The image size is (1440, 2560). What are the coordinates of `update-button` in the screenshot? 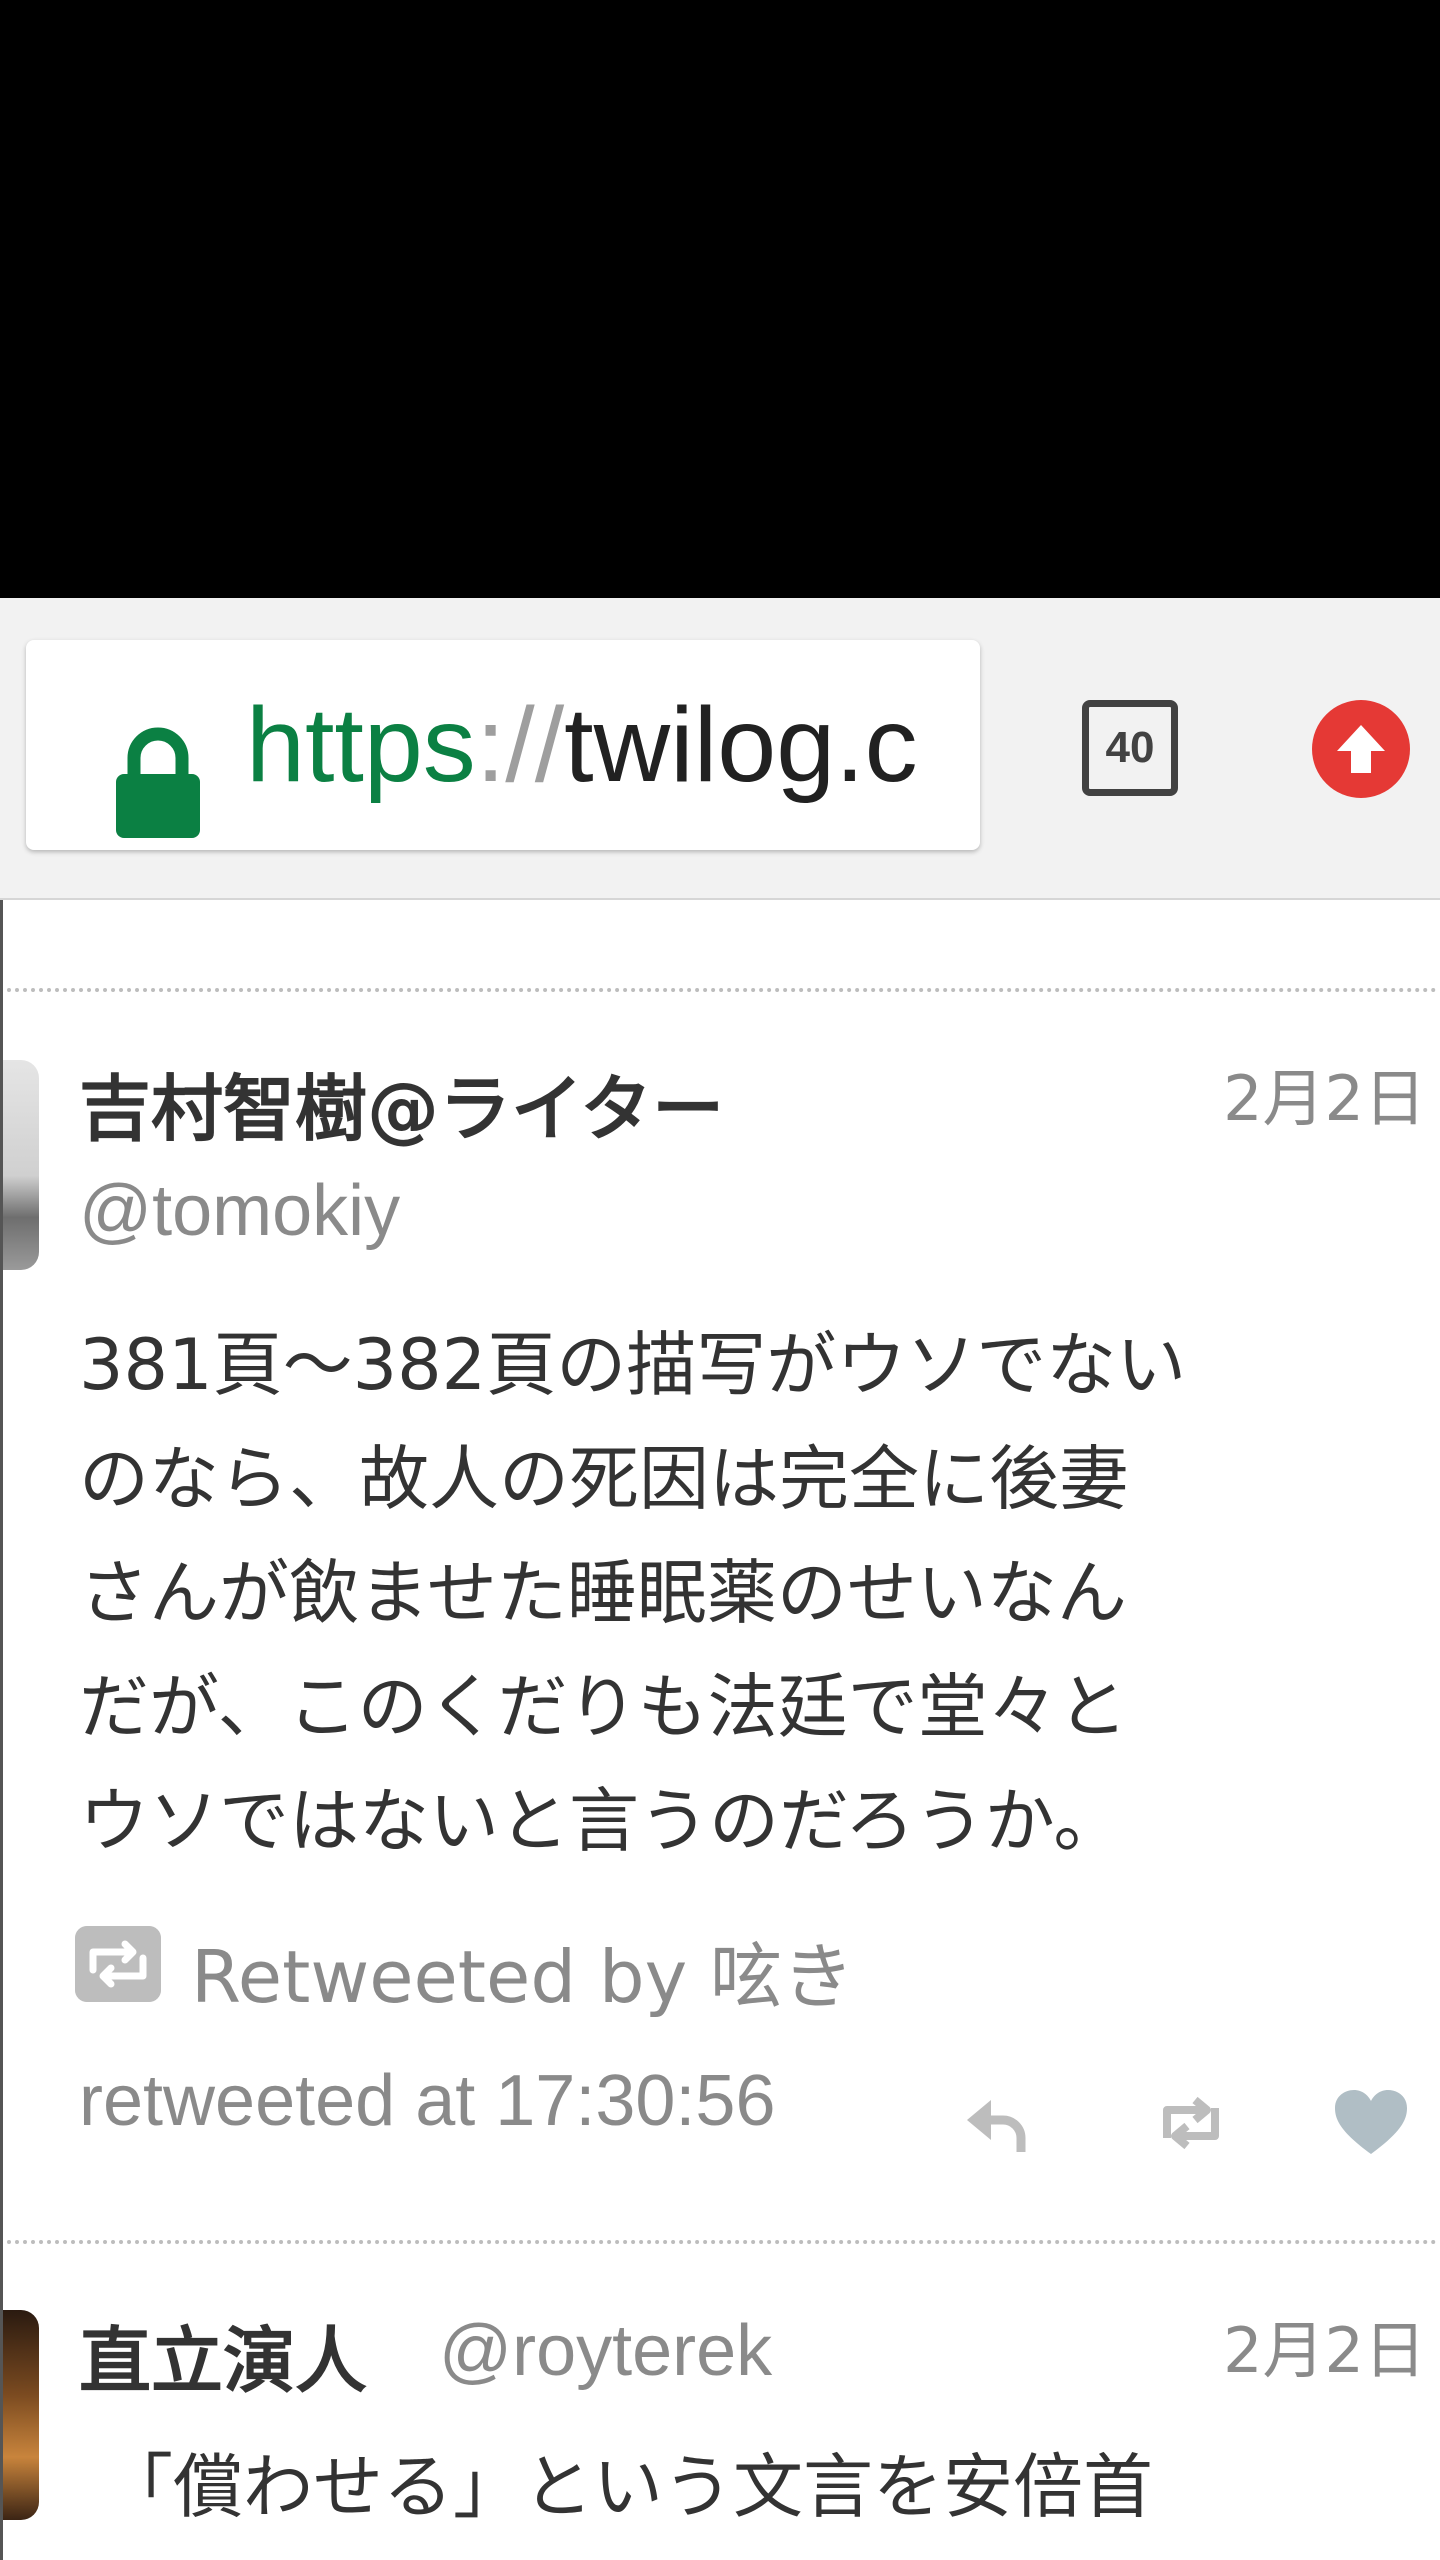 It's located at (1361, 749).